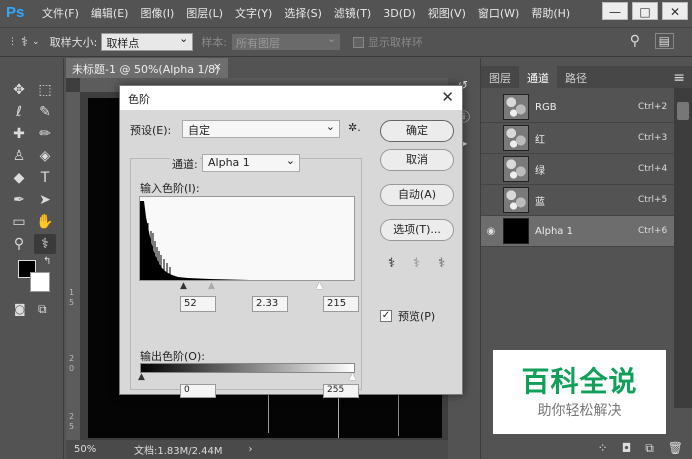 The image size is (692, 459). I want to click on menu-edit: 编辑(E), so click(110, 13).